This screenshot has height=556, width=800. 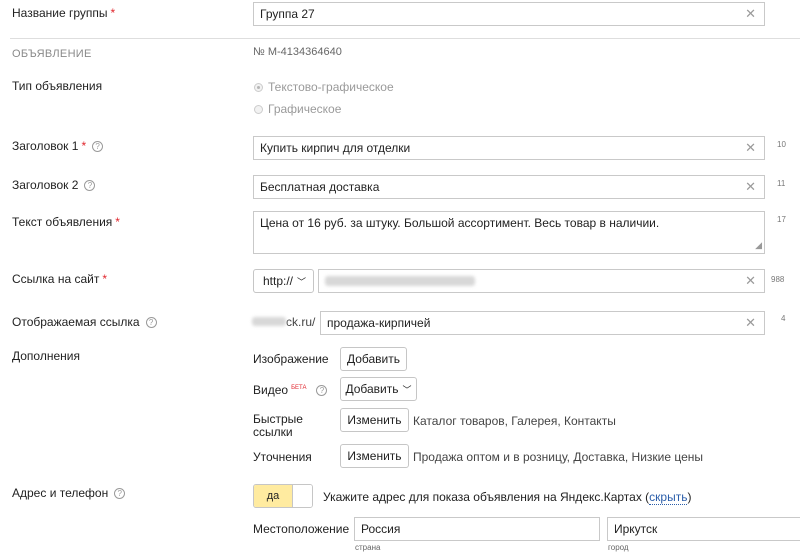 What do you see at coordinates (283, 281) in the screenshot?
I see `protocol-select: http://﹀` at bounding box center [283, 281].